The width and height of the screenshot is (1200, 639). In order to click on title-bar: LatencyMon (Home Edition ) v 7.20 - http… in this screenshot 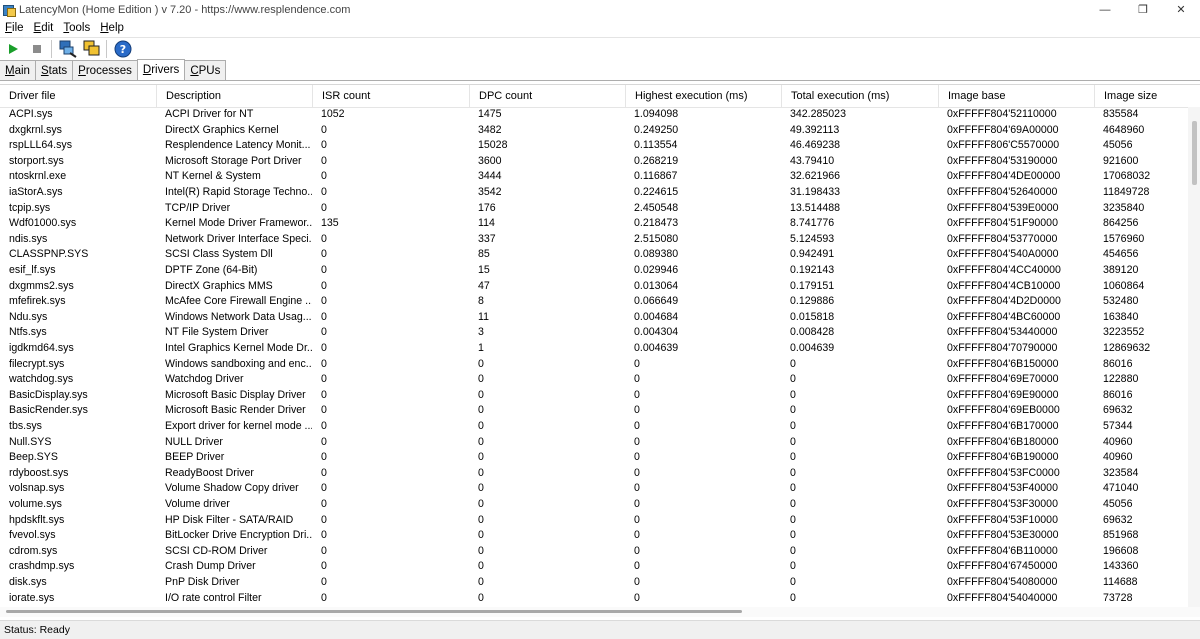, I will do `click(600, 9)`.